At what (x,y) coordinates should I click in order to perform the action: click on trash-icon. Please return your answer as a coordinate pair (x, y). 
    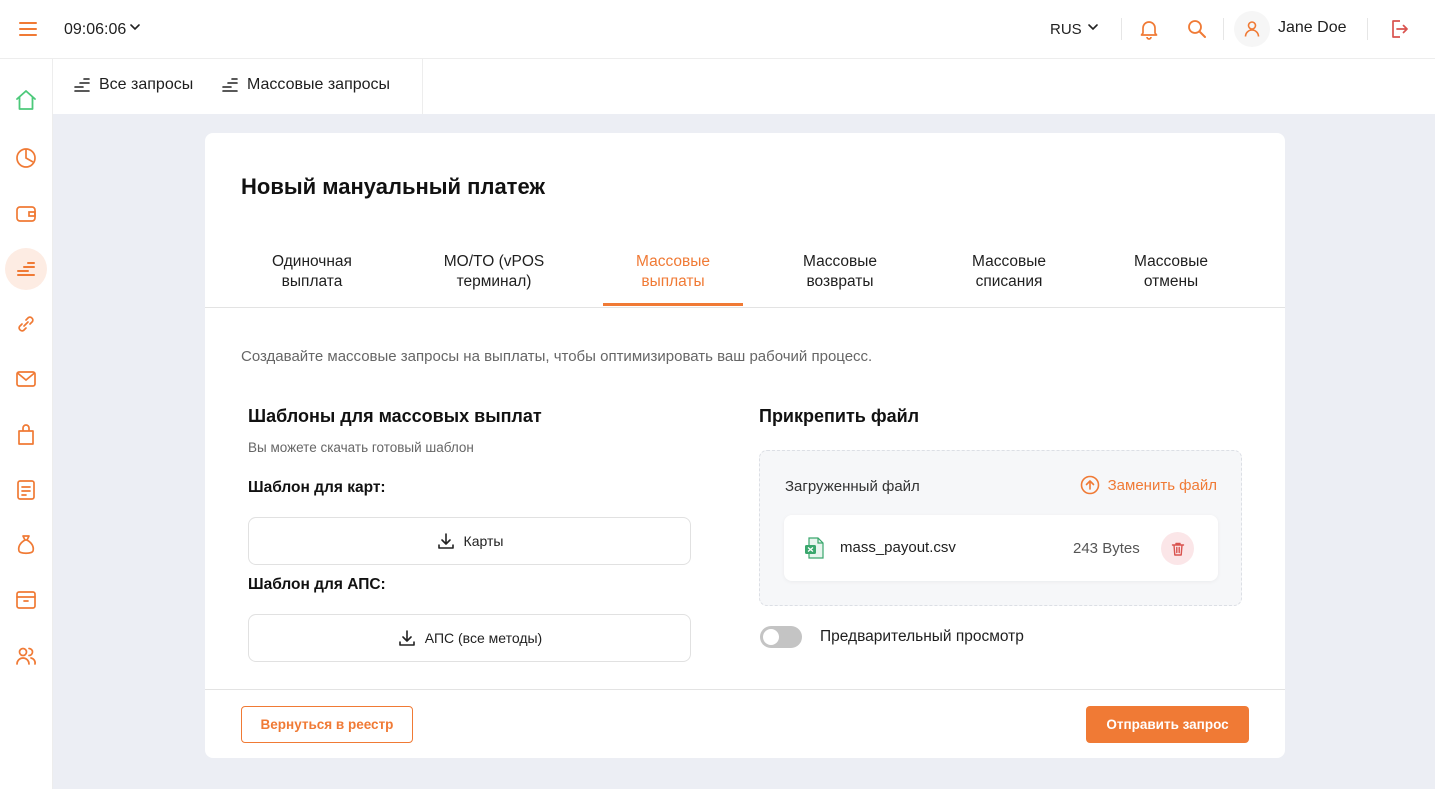
    Looking at the image, I should click on (1177, 549).